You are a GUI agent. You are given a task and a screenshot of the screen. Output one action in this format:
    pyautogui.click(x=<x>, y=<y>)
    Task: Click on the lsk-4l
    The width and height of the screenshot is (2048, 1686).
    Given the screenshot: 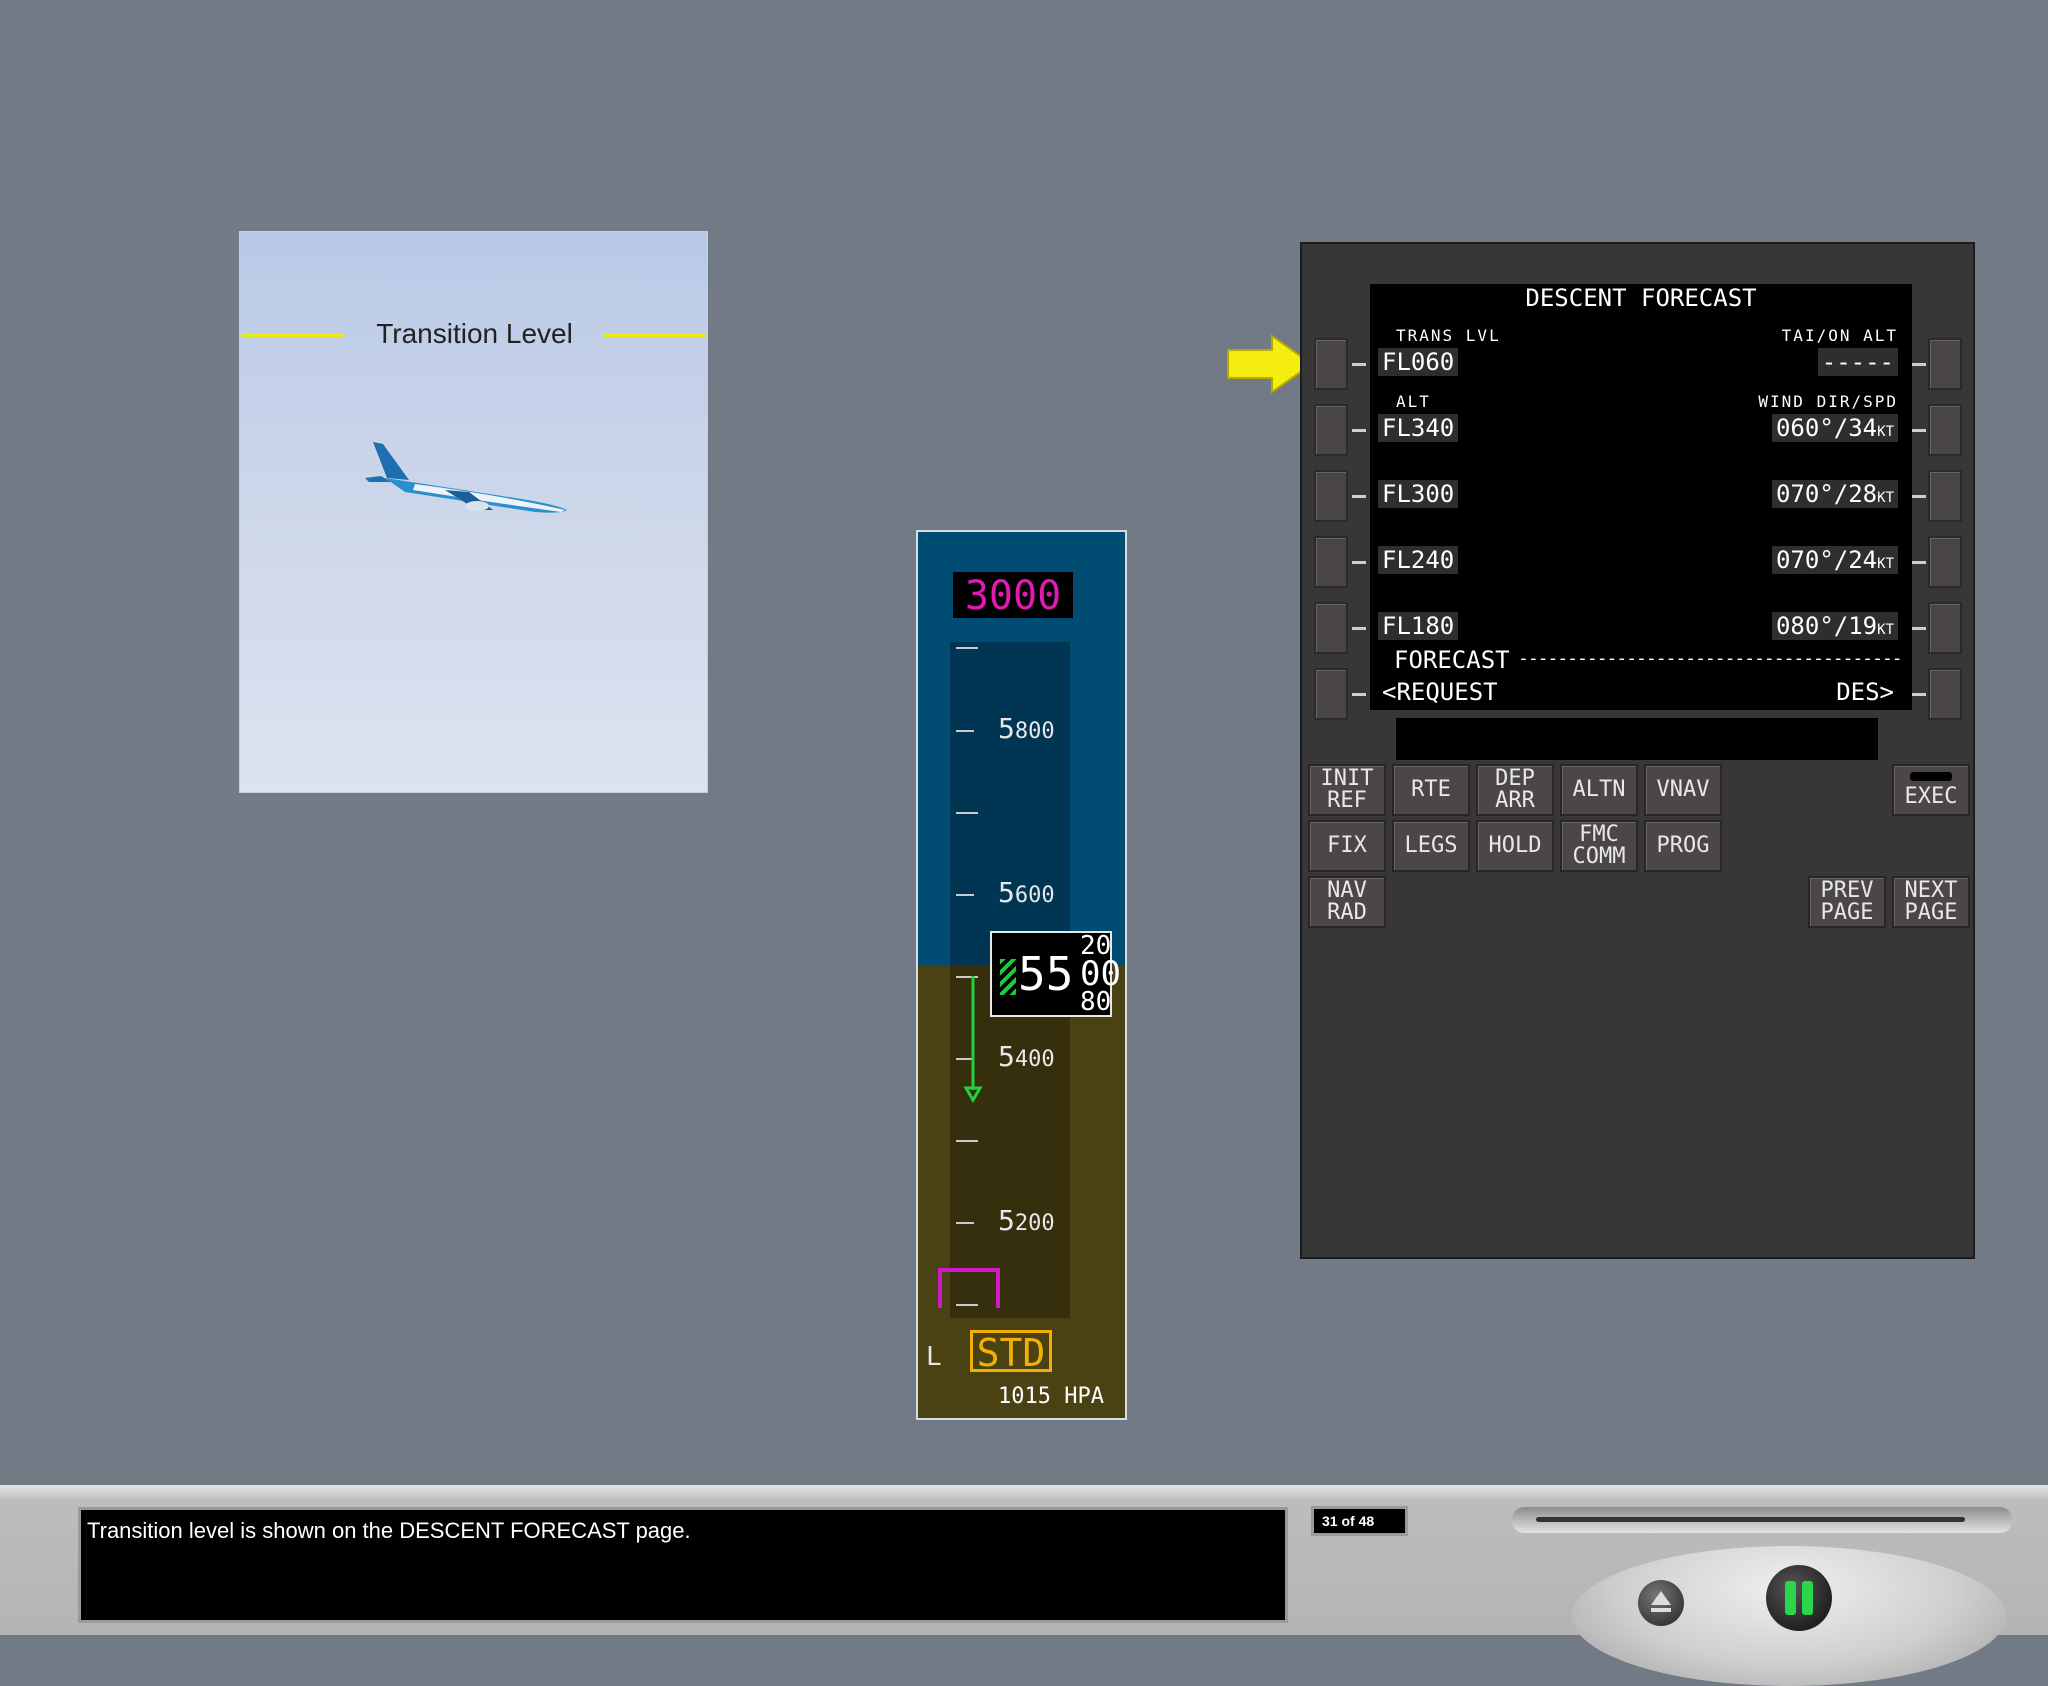 What is the action you would take?
    pyautogui.click(x=1331, y=562)
    